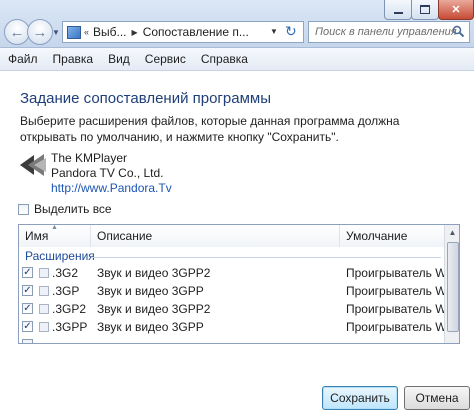 This screenshot has height=410, width=474. Describe the element at coordinates (54, 227) in the screenshot. I see `sort-arrow-icon: ▲` at that location.